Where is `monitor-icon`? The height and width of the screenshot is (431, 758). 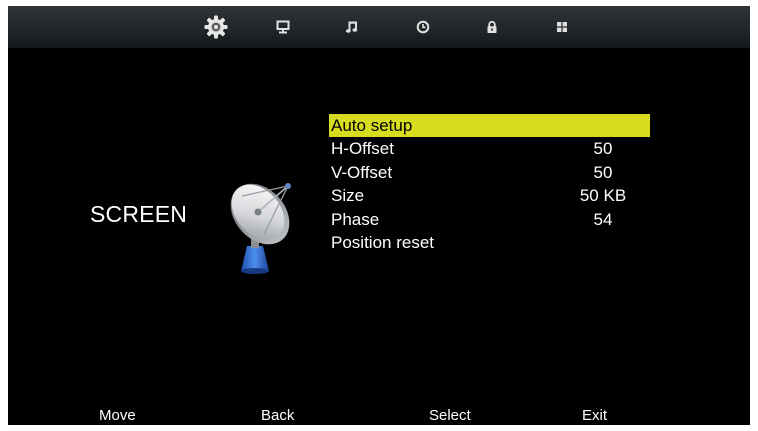 monitor-icon is located at coordinates (283, 27).